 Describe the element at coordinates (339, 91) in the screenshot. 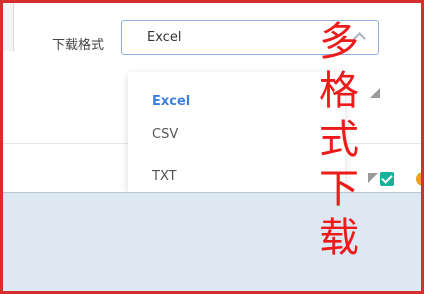

I see `annotation-char: 格` at that location.